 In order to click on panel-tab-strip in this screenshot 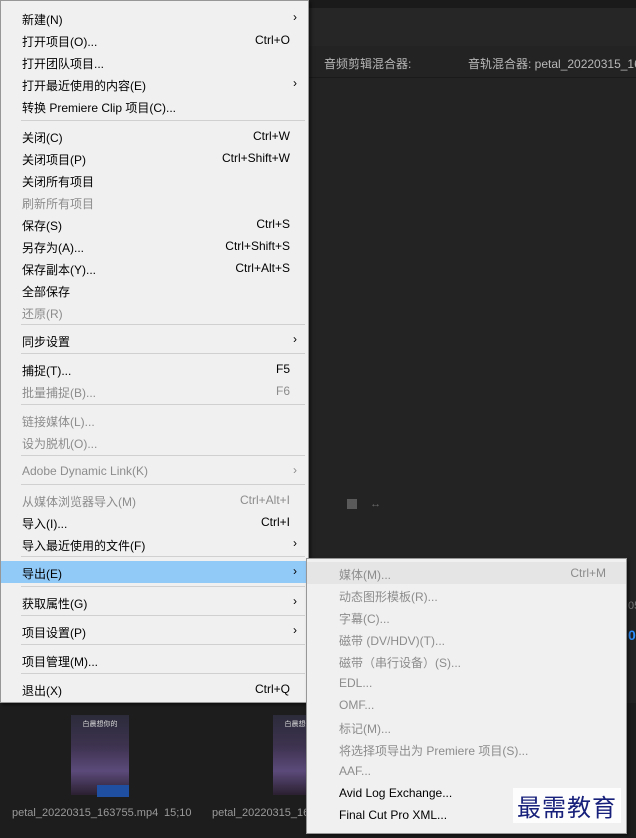, I will do `click(471, 27)`.